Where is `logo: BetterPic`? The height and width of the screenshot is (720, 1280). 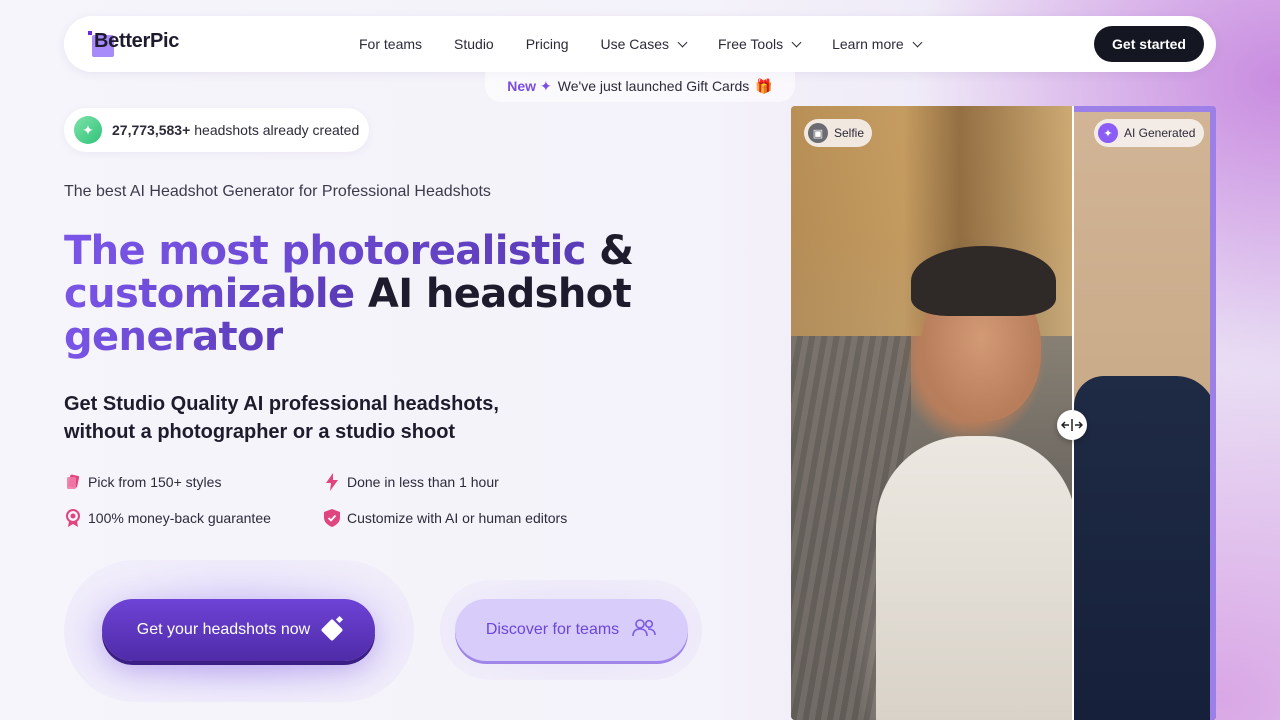
logo: BetterPic is located at coordinates (134, 43).